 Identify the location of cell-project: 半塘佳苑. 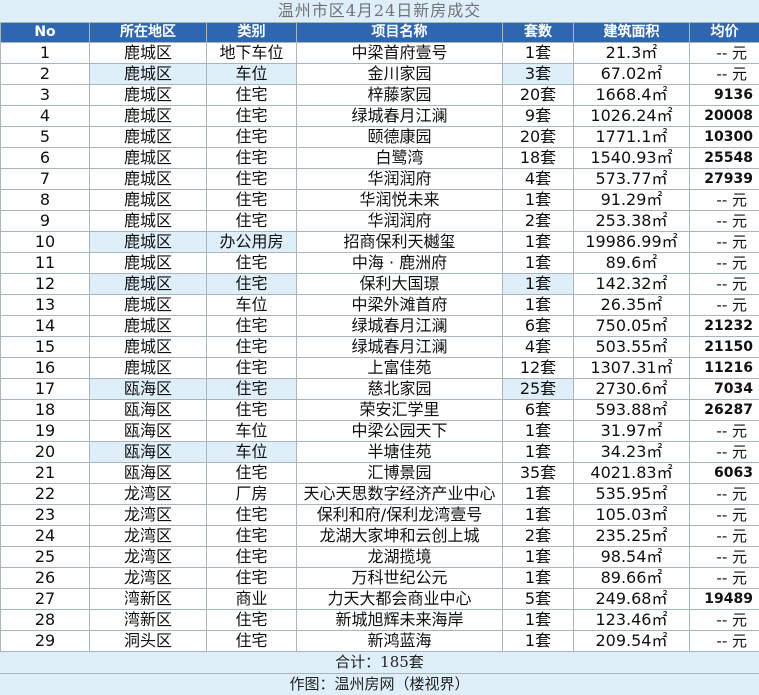
(400, 452).